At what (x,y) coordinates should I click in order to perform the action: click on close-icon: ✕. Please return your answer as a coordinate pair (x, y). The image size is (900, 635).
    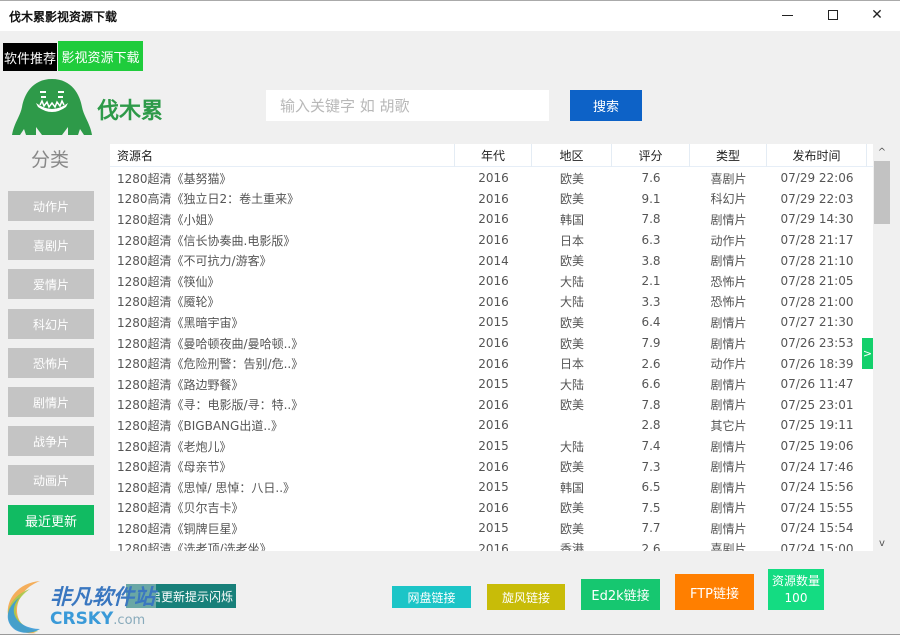
    Looking at the image, I should click on (877, 15).